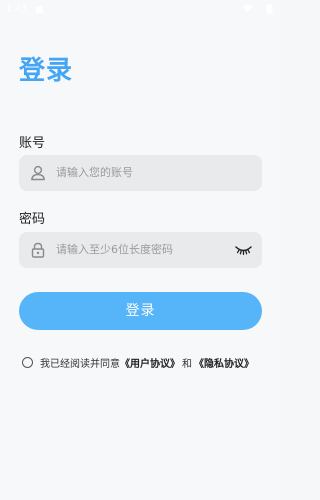  What do you see at coordinates (17, 9) in the screenshot?
I see `status-time: 1:43` at bounding box center [17, 9].